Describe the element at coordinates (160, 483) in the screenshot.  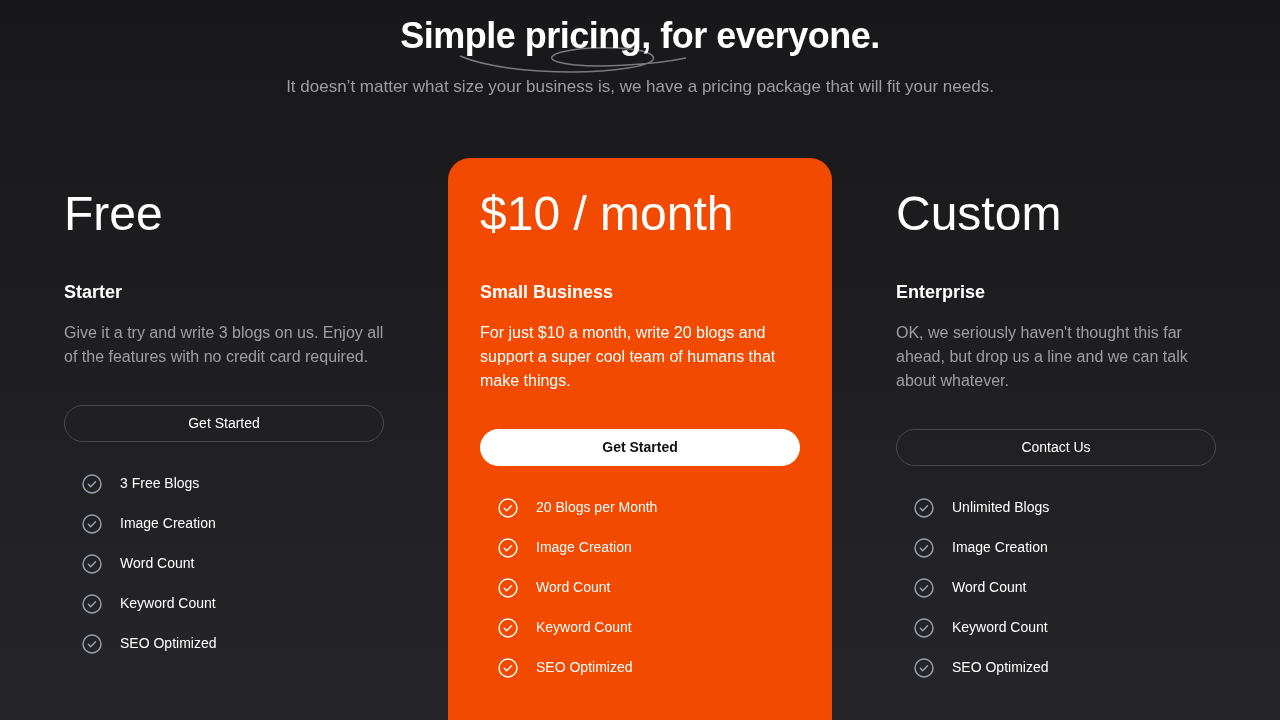
I see `feature-label: 3 Free Blogs` at that location.